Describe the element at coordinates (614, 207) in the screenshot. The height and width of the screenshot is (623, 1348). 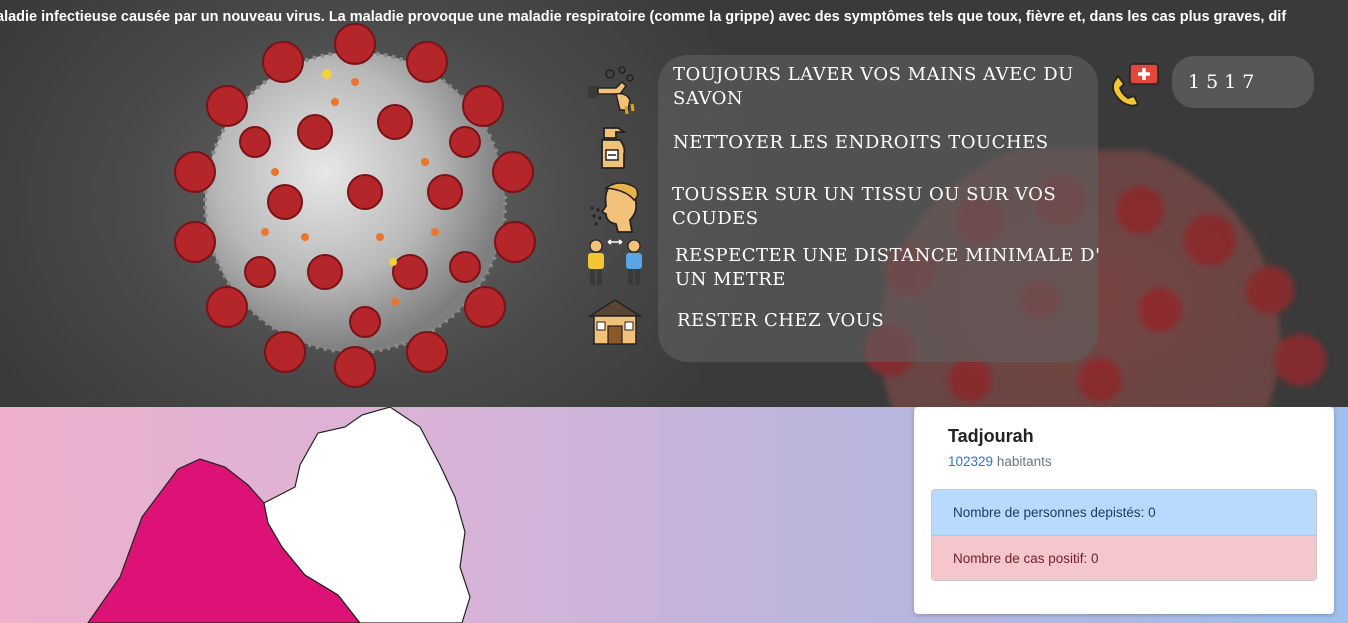
I see `cough-icon` at that location.